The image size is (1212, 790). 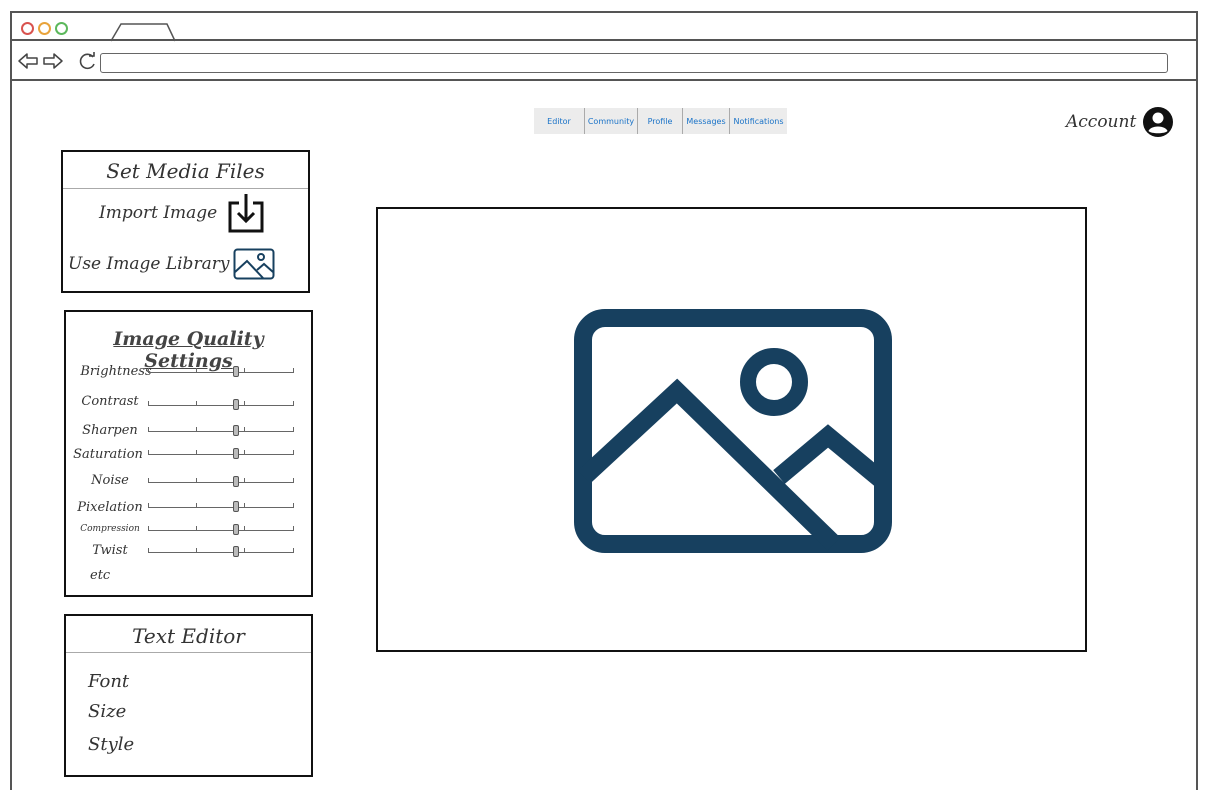 I want to click on twist-slider, so click(x=221, y=551).